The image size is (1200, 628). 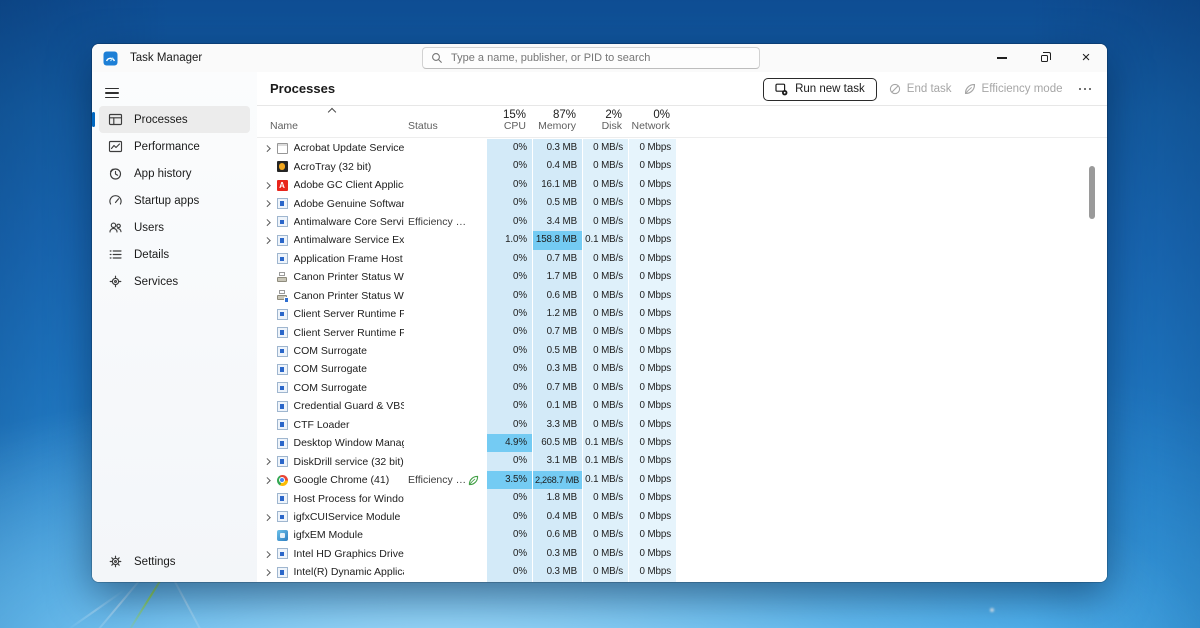 I want to click on cell-value: 0.1 MB/s, so click(x=605, y=461).